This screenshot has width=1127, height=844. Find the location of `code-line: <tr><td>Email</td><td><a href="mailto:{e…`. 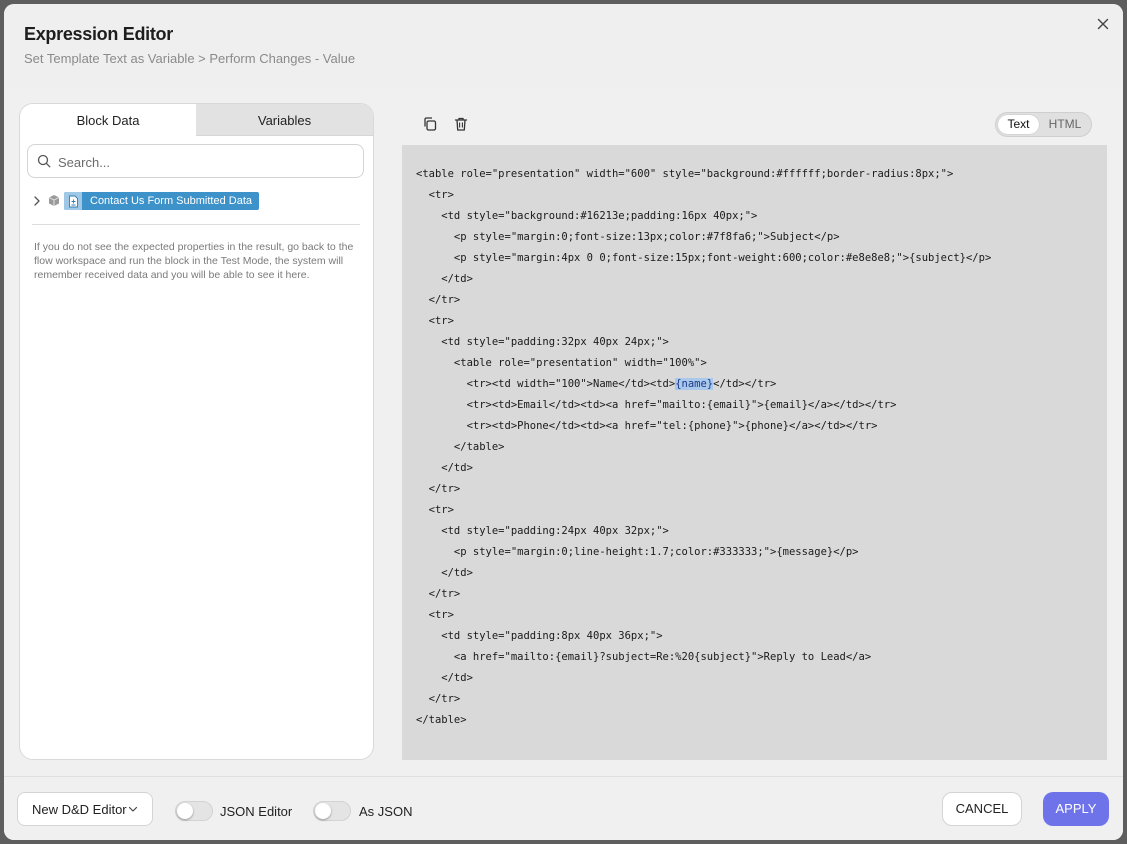

code-line: <tr><td>Email</td><td><a href="mailto:{e… is located at coordinates (656, 405).